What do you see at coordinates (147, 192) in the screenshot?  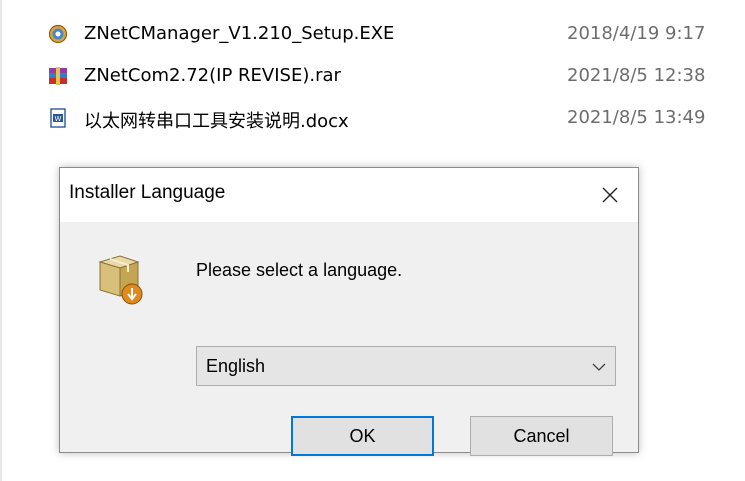 I see `dialog-title: Installer Language` at bounding box center [147, 192].